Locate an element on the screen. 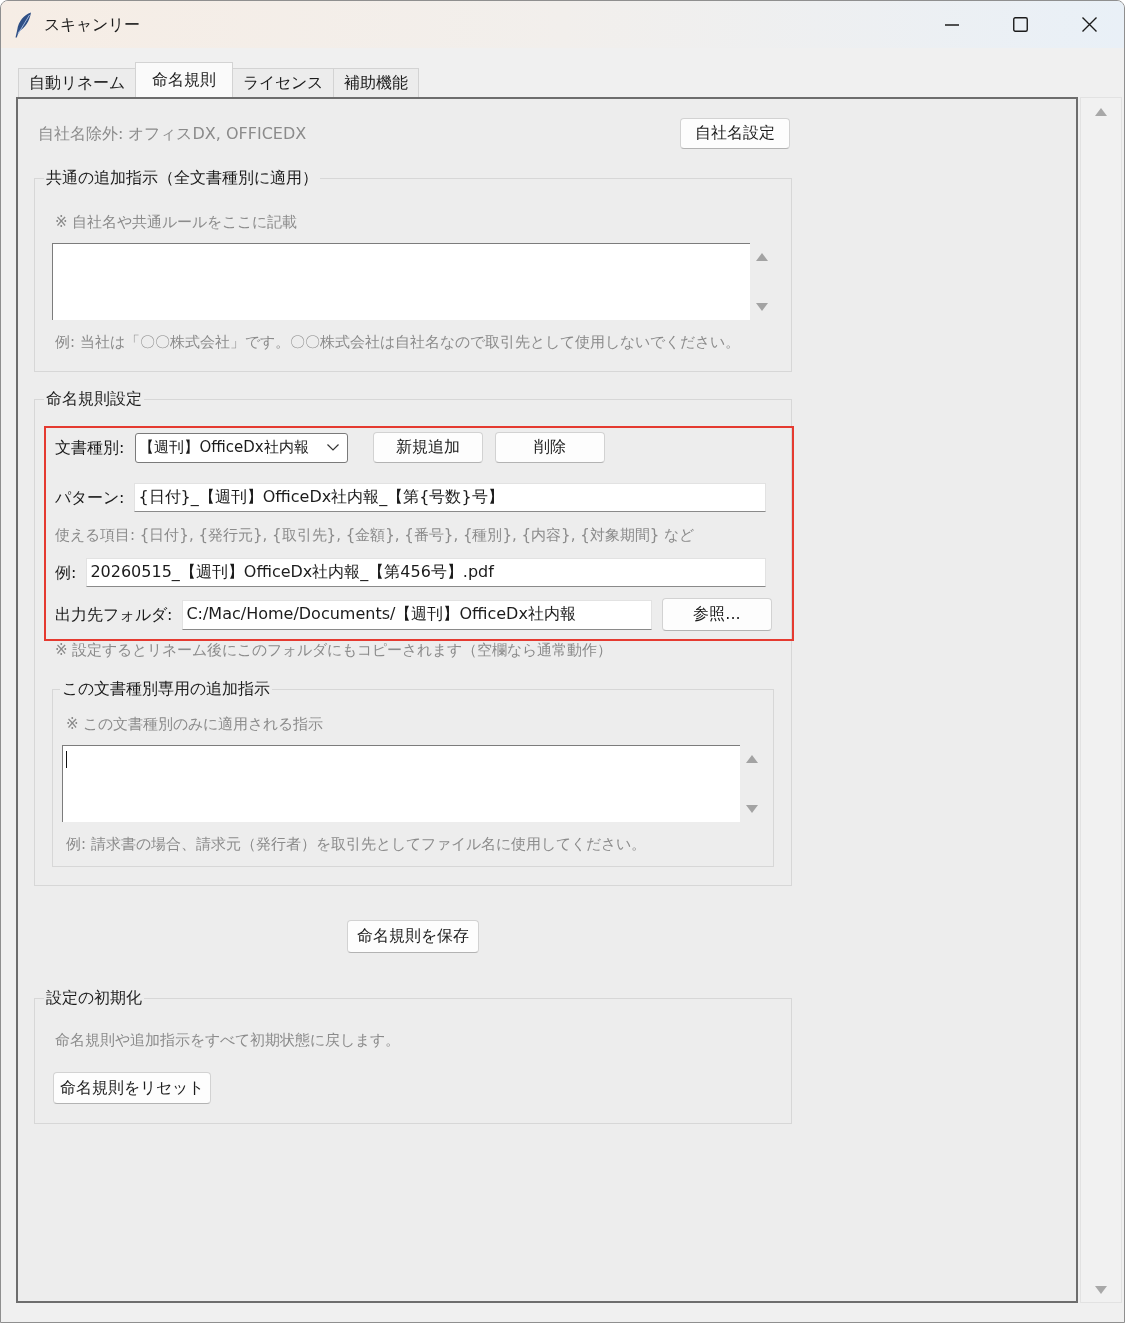  example-text: 例: 請求書の場合、請求元（発行者）を取引先としてファイル名に使用してください。 is located at coordinates (356, 844).